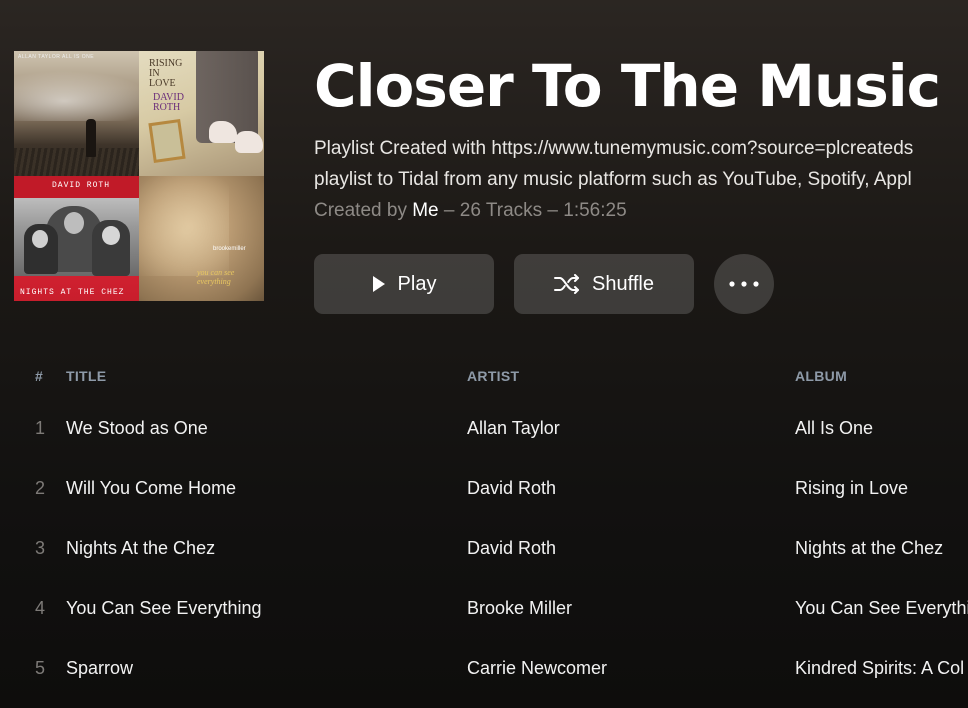  I want to click on column-header-title: TITLE, so click(86, 376).